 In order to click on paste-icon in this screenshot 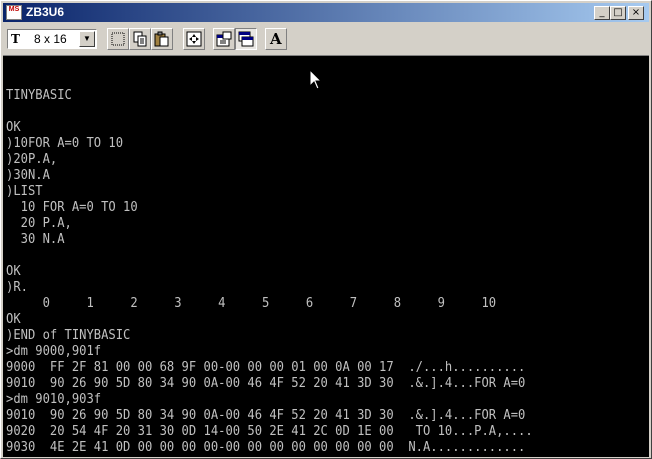, I will do `click(161, 39)`.